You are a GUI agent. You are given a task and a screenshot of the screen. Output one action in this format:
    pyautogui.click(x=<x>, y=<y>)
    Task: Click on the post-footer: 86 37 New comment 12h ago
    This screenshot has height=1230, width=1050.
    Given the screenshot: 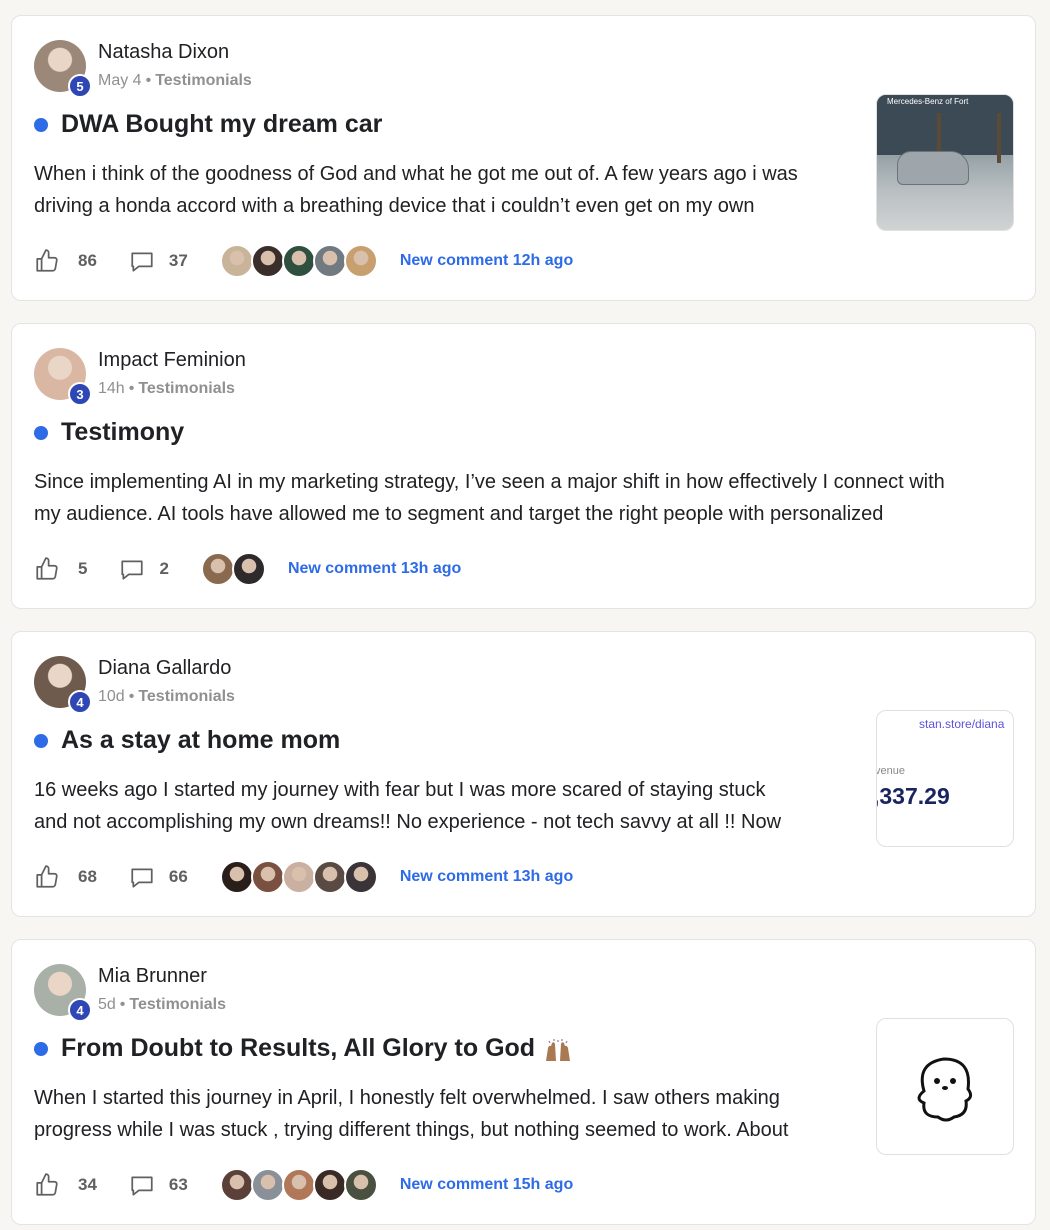 What is the action you would take?
    pyautogui.click(x=303, y=261)
    